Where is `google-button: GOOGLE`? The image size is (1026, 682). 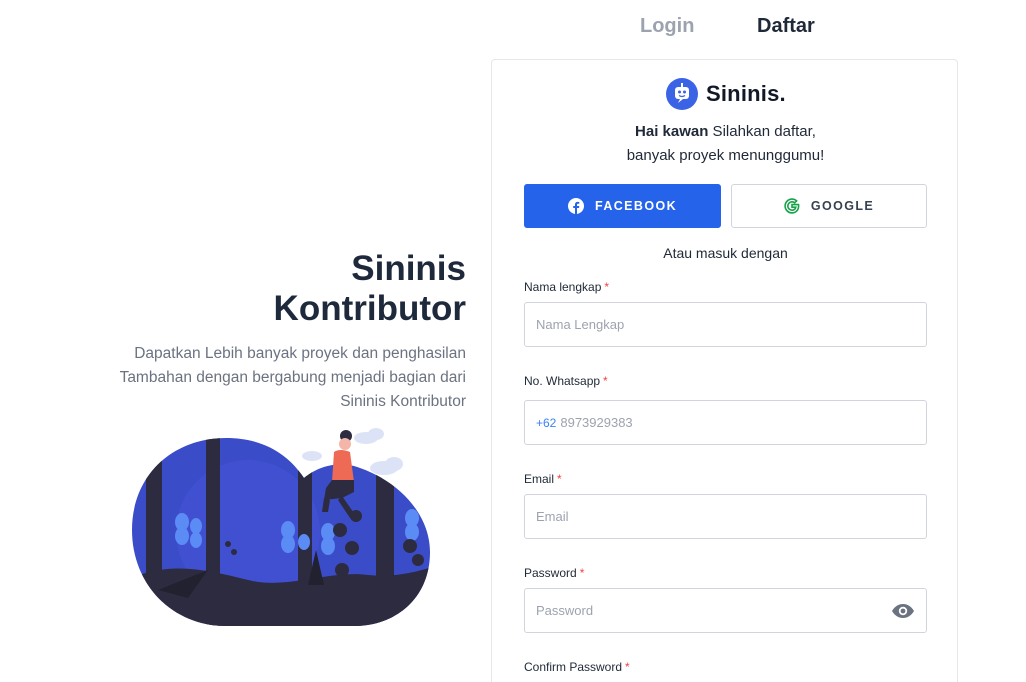 google-button: GOOGLE is located at coordinates (829, 206).